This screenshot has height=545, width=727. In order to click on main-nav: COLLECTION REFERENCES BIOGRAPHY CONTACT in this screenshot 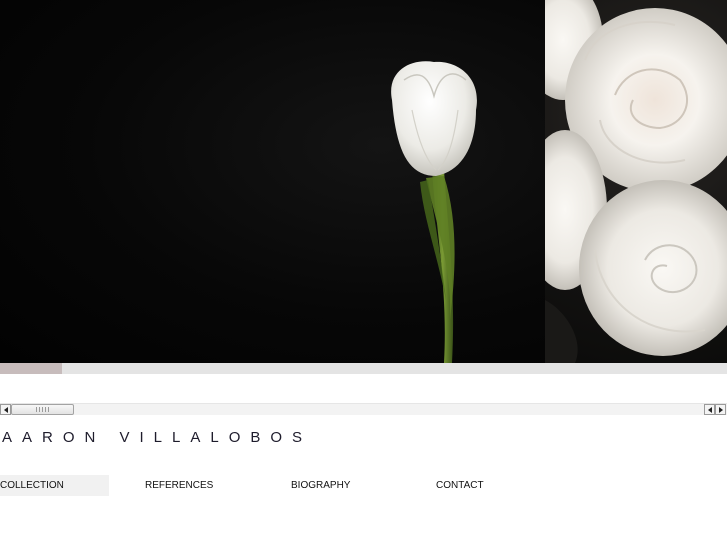, I will do `click(363, 485)`.